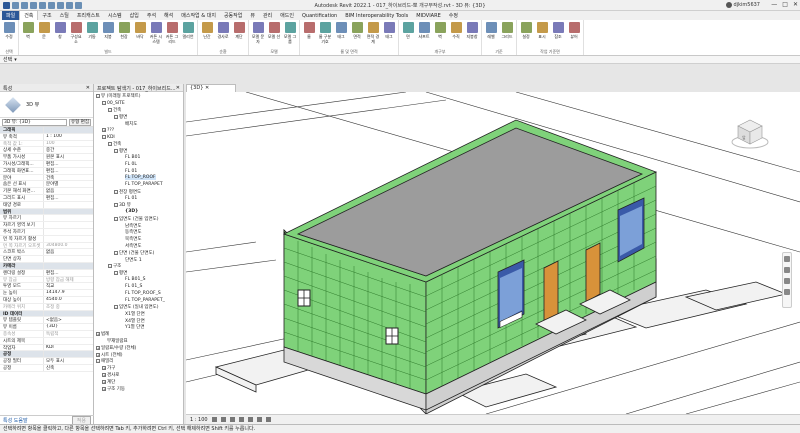 The height and width of the screenshot is (433, 800). I want to click on maximize-icon: □, so click(785, 4).